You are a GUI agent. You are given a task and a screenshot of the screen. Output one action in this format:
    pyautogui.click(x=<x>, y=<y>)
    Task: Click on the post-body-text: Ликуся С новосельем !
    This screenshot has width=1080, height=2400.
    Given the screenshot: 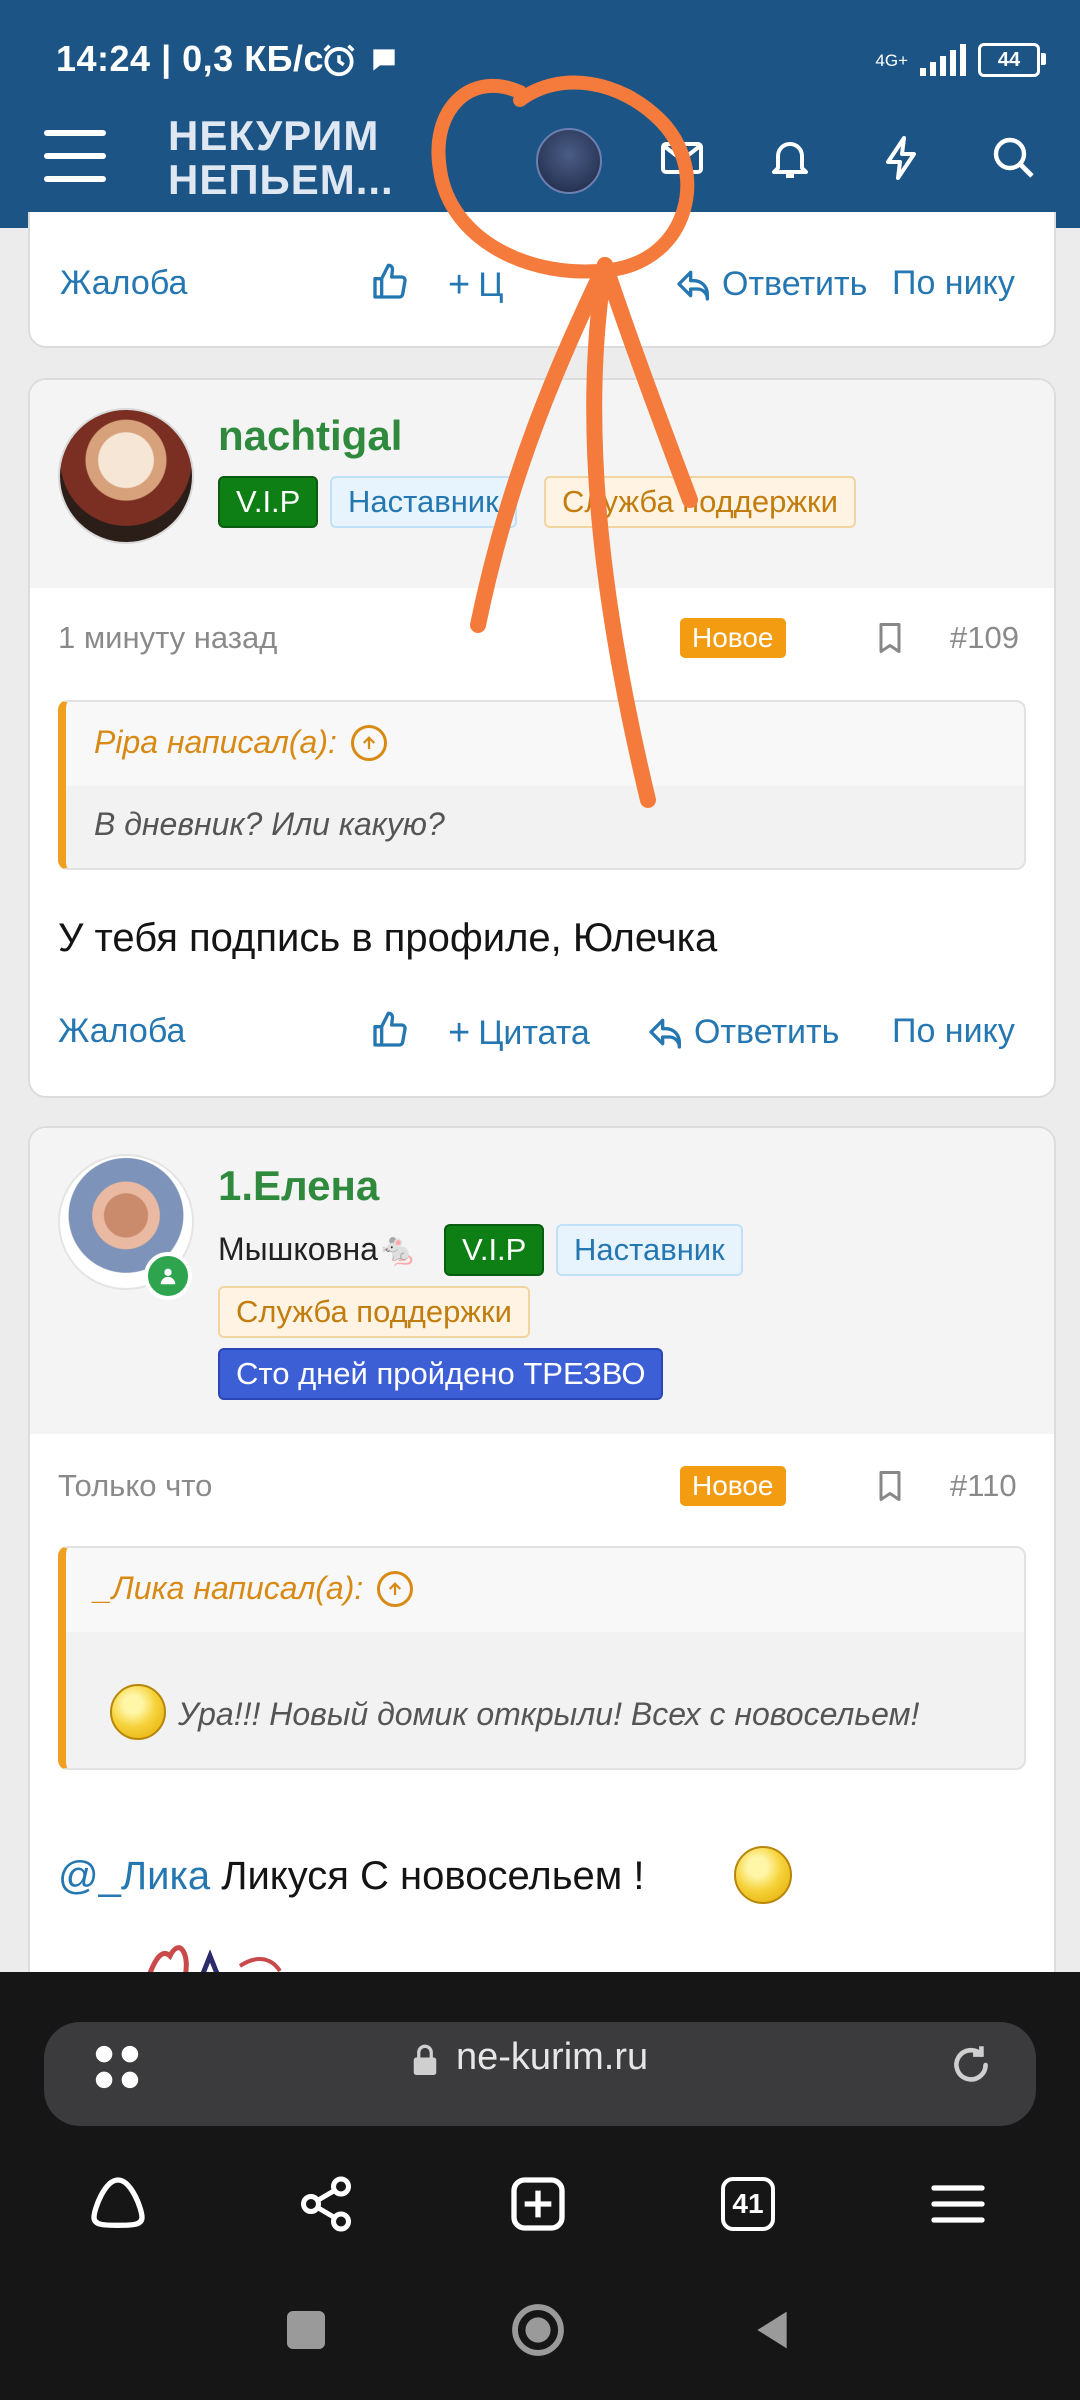 What is the action you would take?
    pyautogui.click(x=427, y=1876)
    